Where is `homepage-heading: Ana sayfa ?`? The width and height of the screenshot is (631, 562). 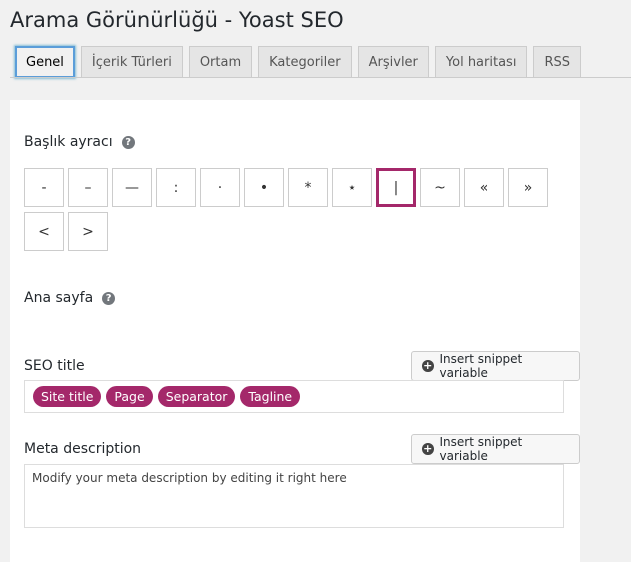
homepage-heading: Ana sayfa ? is located at coordinates (70, 298).